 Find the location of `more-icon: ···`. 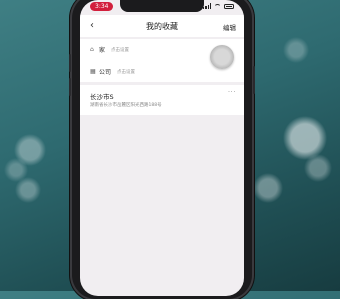

more-icon: ··· is located at coordinates (232, 92).